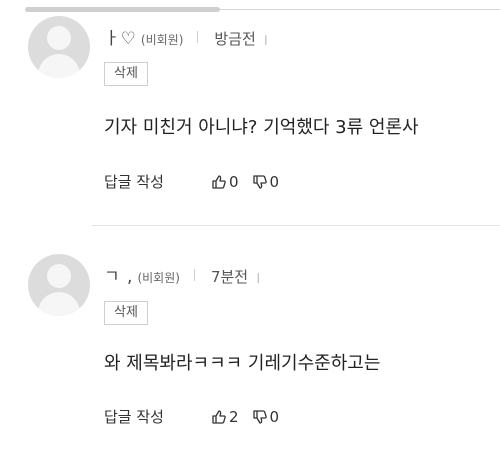 The height and width of the screenshot is (462, 500). I want to click on comment-time: 7분전, so click(229, 277).